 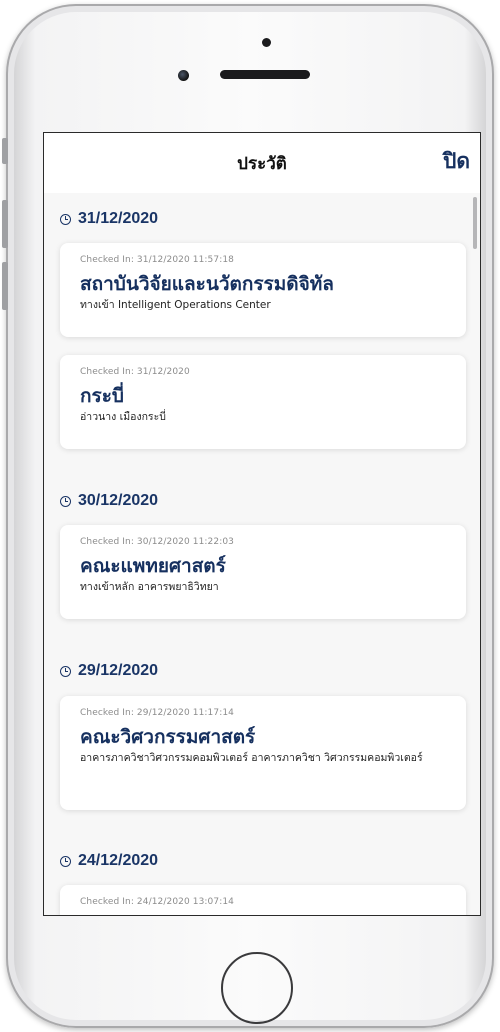 What do you see at coordinates (153, 566) in the screenshot?
I see `place-name: คณะแพทยศาสตร์` at bounding box center [153, 566].